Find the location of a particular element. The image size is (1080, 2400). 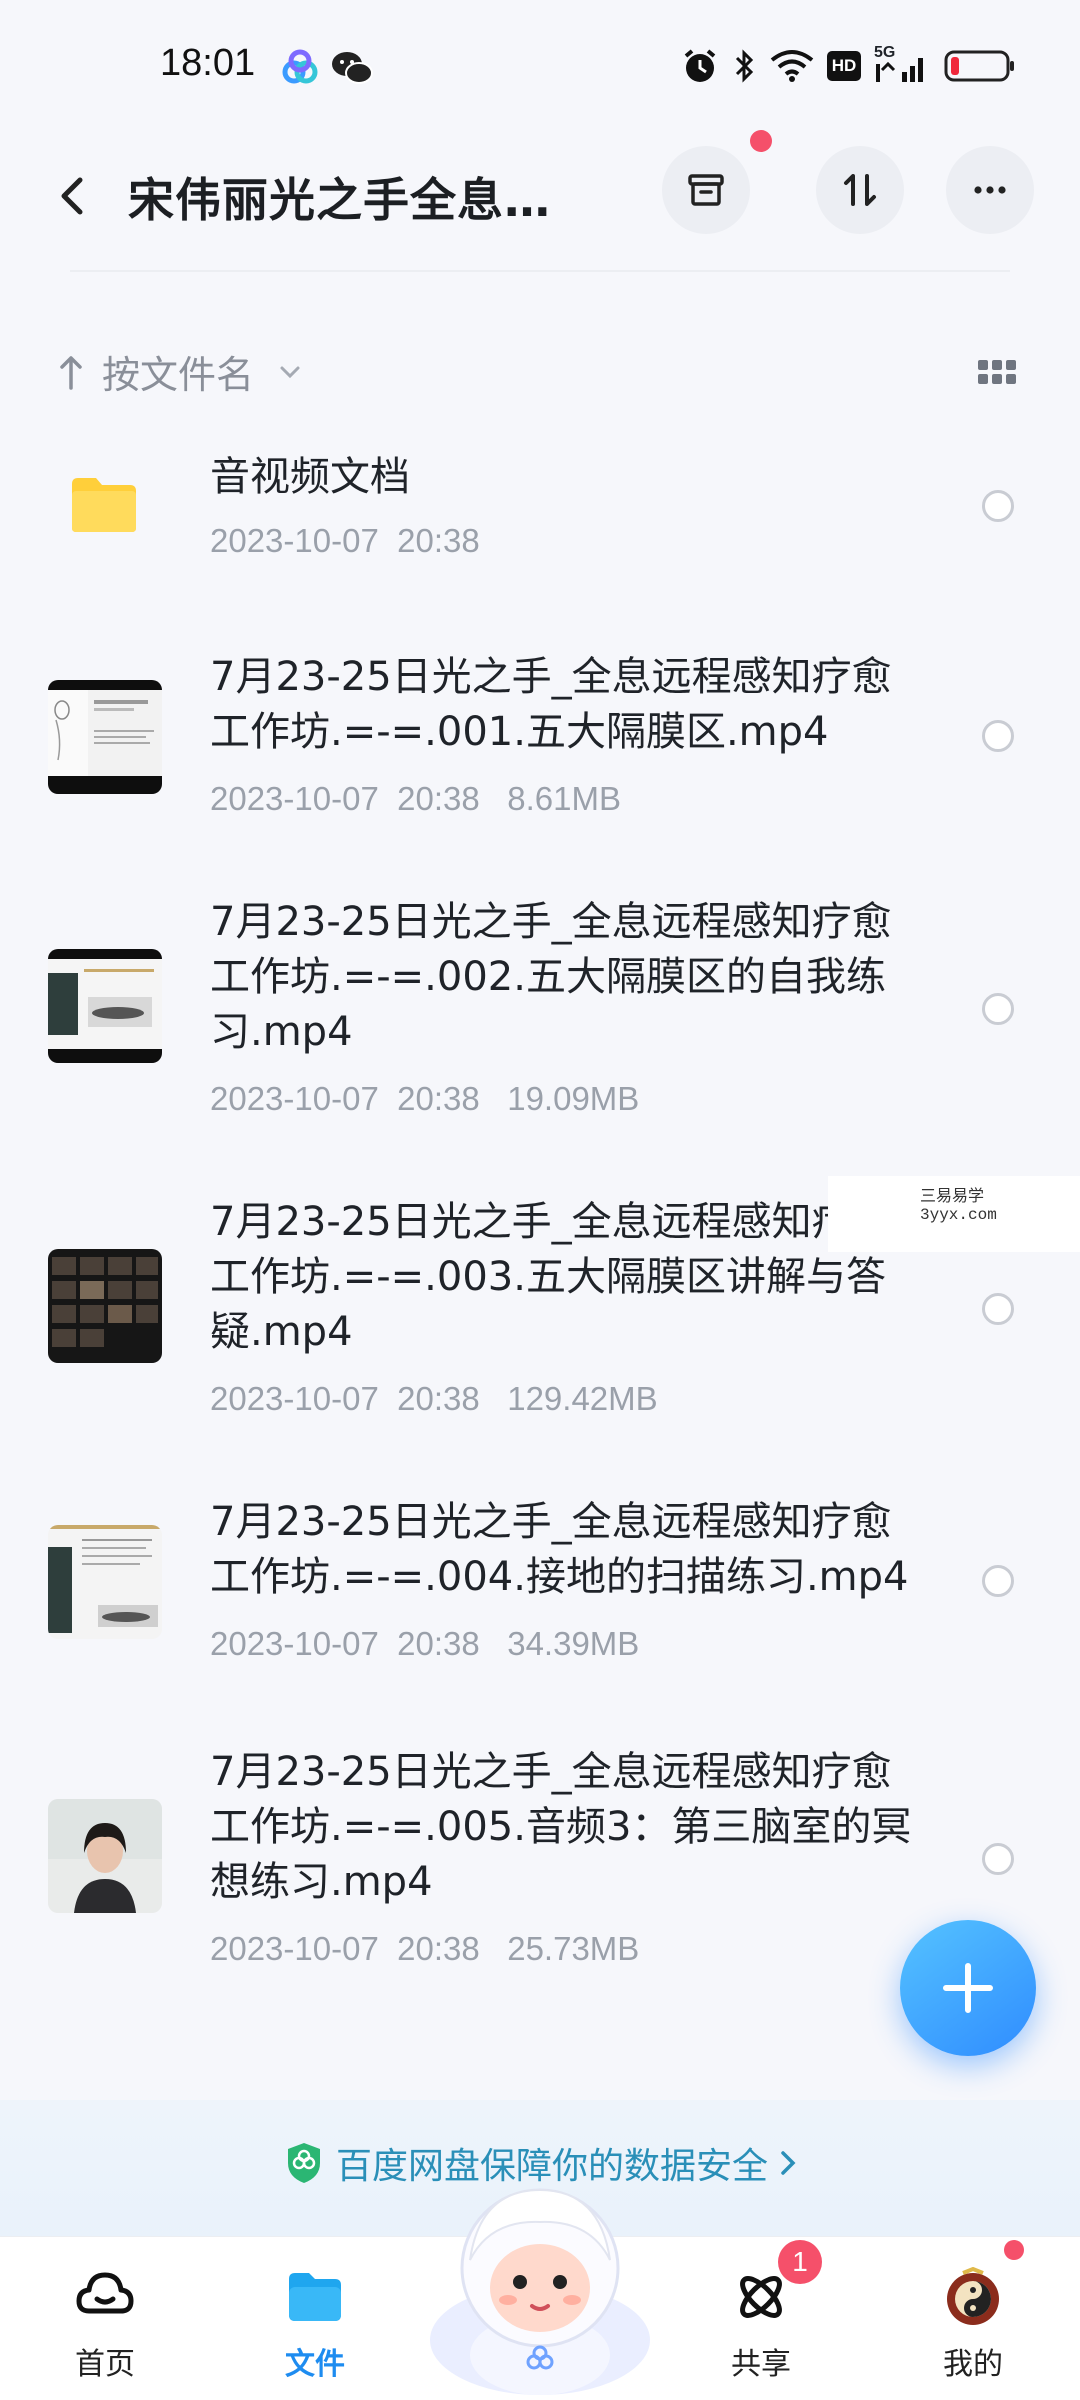

more-dots-icon is located at coordinates (990, 190).